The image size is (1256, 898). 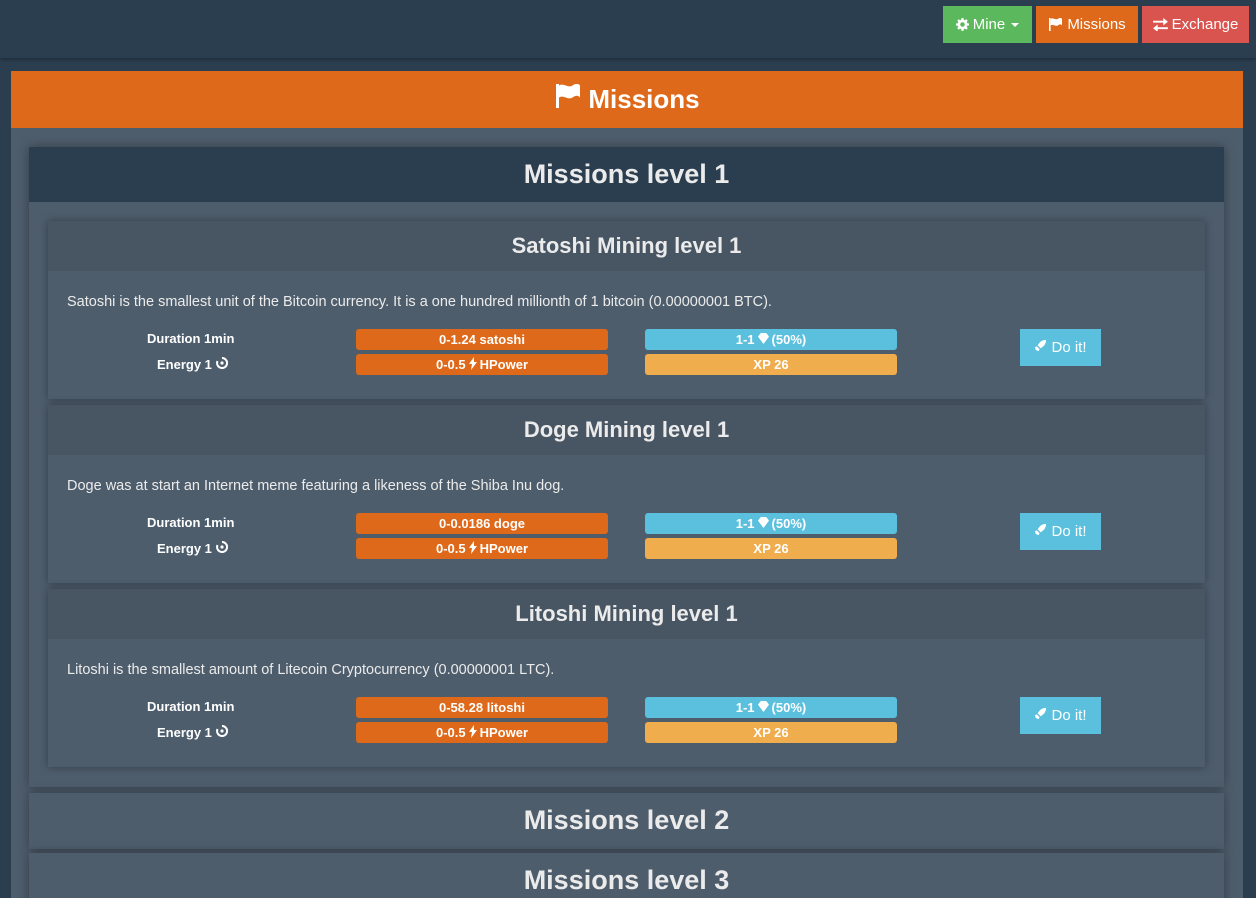 What do you see at coordinates (1160, 24) in the screenshot?
I see `exchange-arrows-icon` at bounding box center [1160, 24].